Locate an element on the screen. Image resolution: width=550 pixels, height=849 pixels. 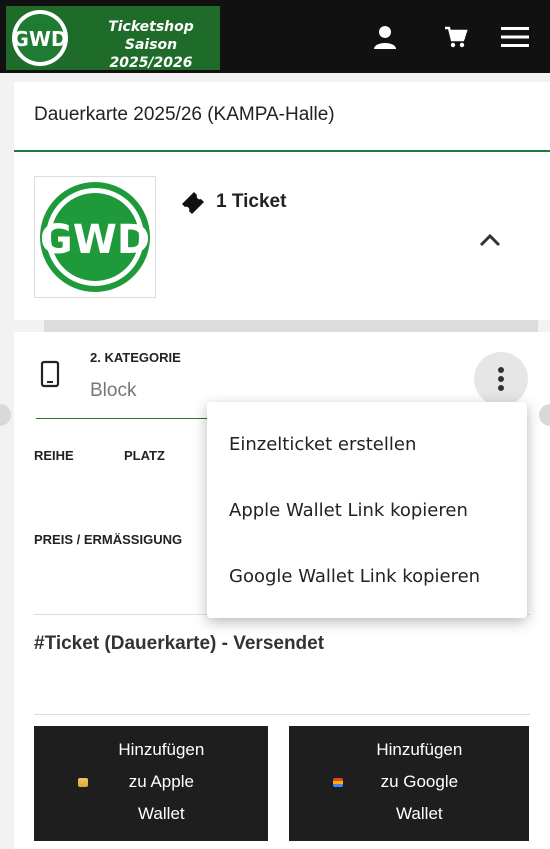
more-options-button is located at coordinates (501, 379).